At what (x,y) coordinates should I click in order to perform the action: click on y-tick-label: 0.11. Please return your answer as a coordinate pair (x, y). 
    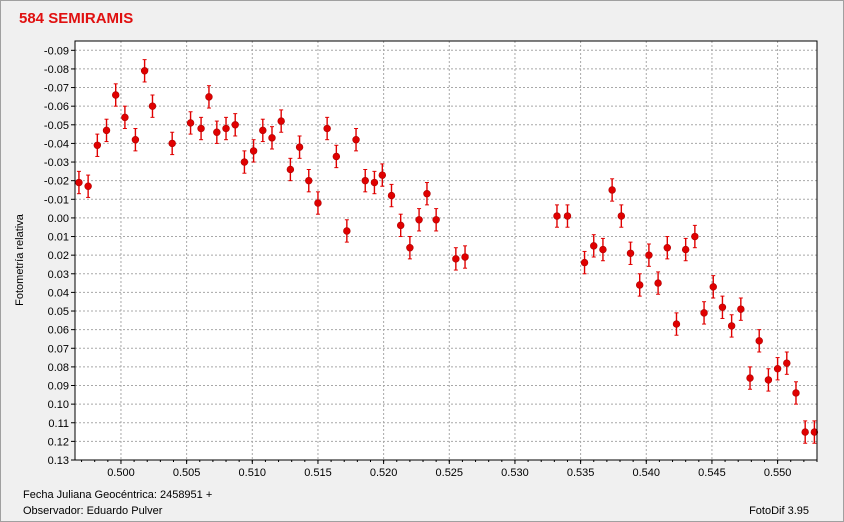
    Looking at the image, I should click on (58, 424).